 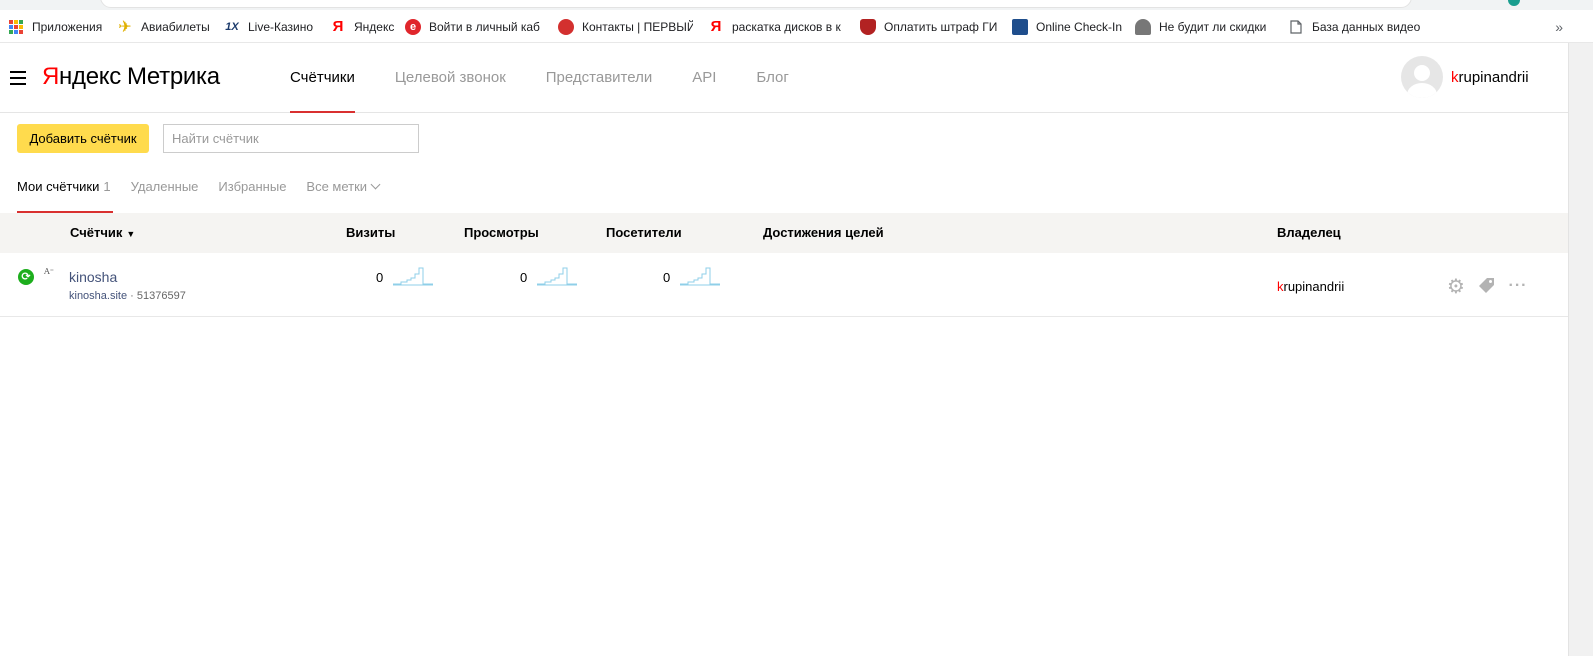 I want to click on bookmark-label: Яндекс, so click(x=374, y=26).